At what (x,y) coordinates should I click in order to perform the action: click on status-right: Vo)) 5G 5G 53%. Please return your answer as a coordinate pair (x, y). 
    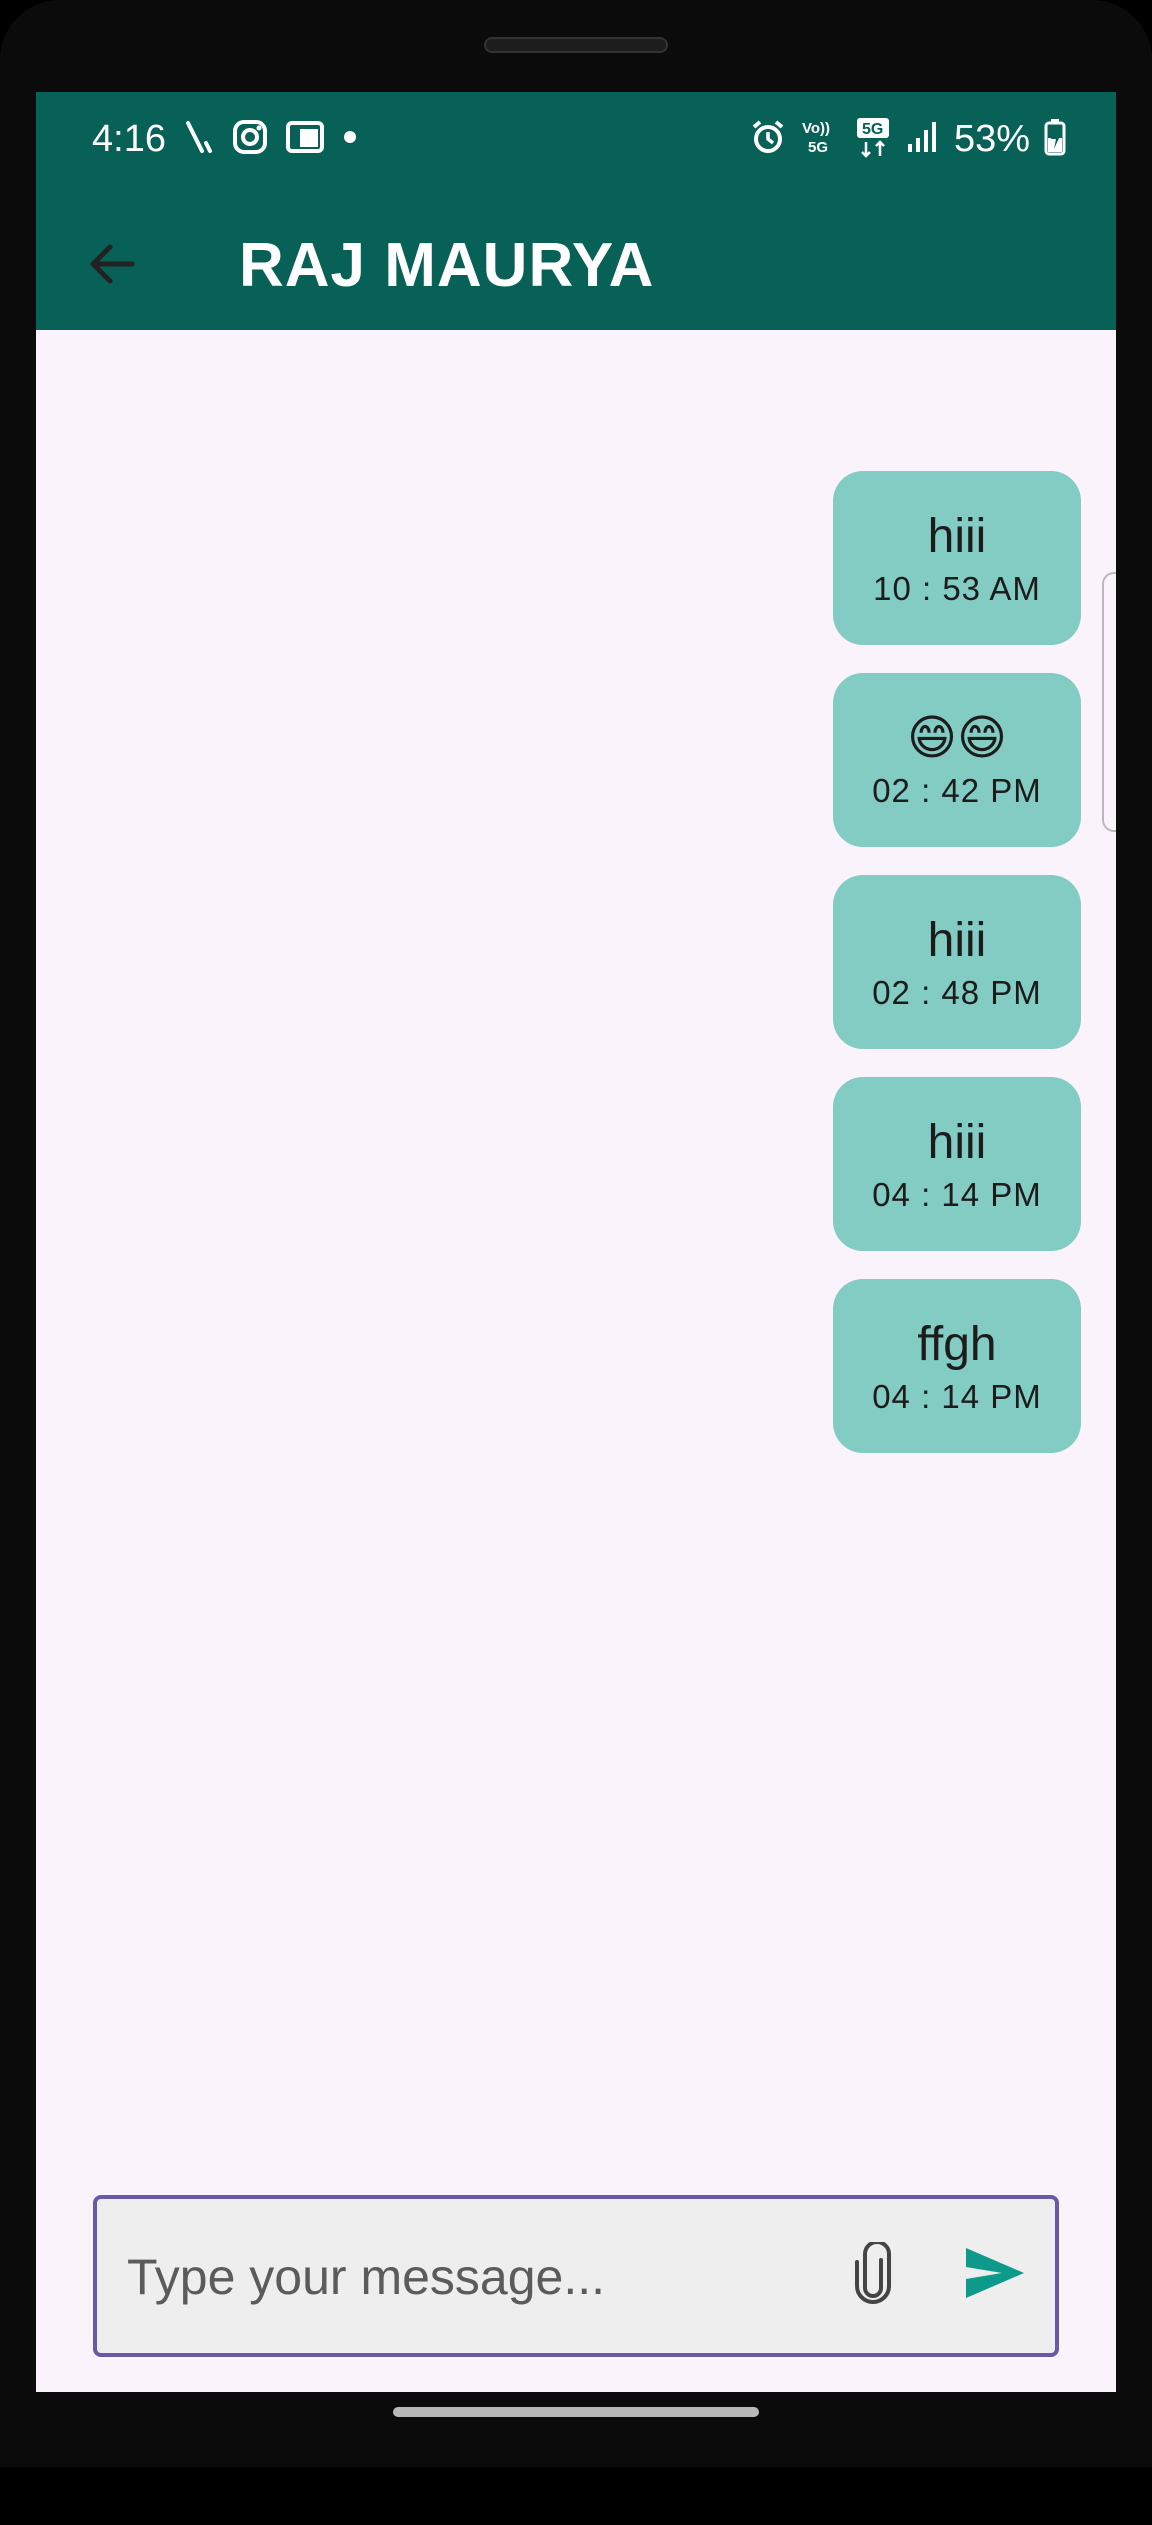
    Looking at the image, I should click on (908, 139).